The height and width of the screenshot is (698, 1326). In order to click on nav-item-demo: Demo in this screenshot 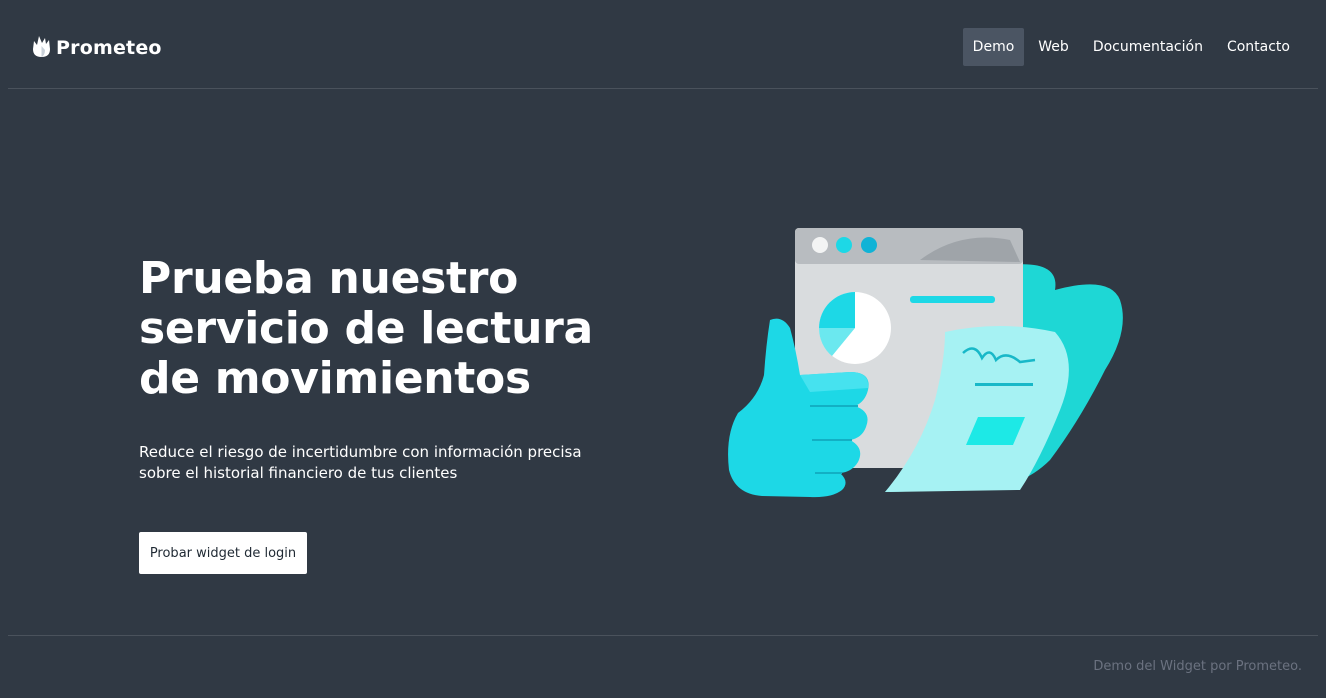, I will do `click(993, 47)`.